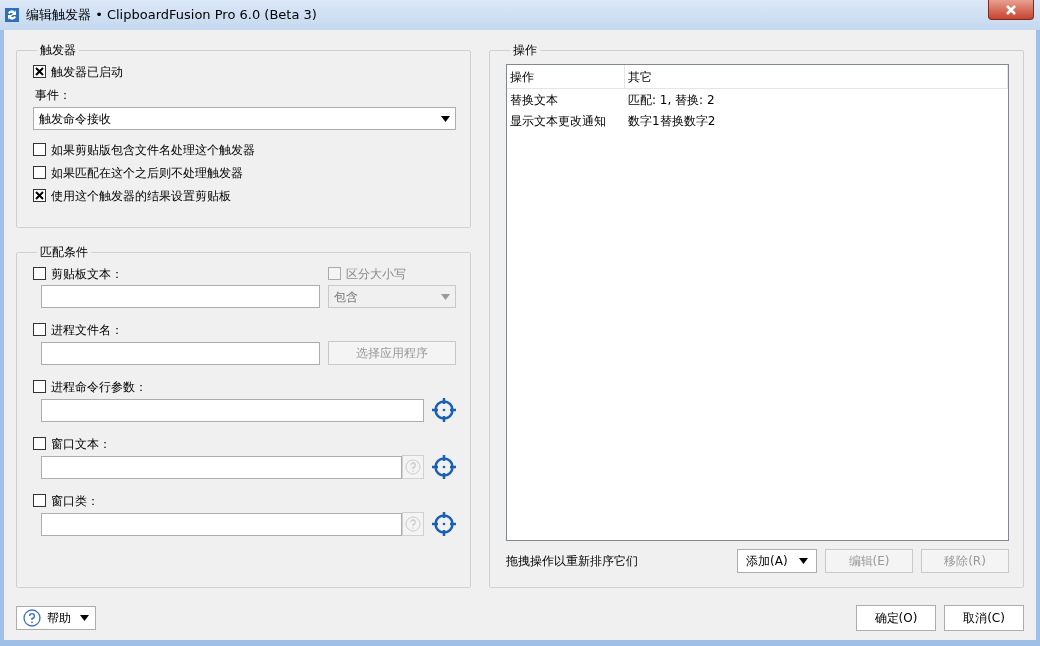  Describe the element at coordinates (147, 173) in the screenshot. I see `checkbox-label: 如果匹配在这个之后则不处理触发器` at that location.